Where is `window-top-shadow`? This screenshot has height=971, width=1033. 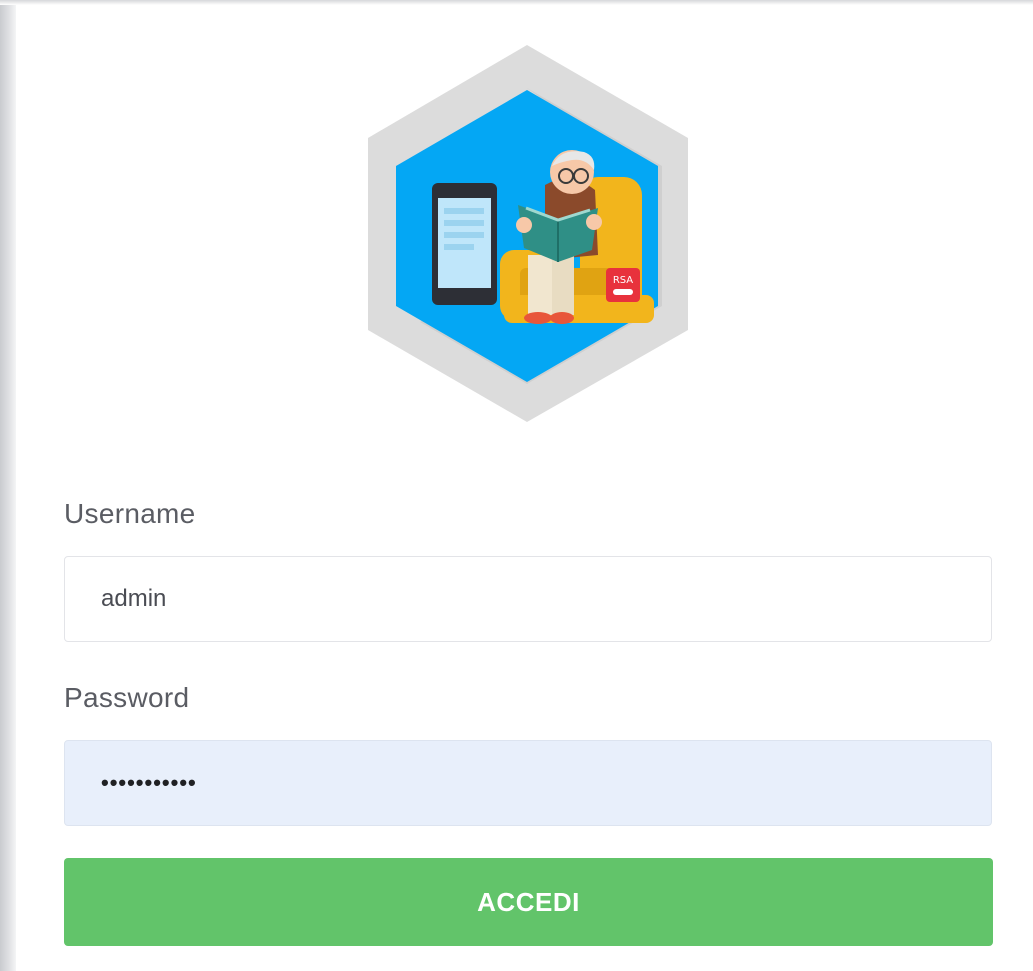
window-top-shadow is located at coordinates (516, 2).